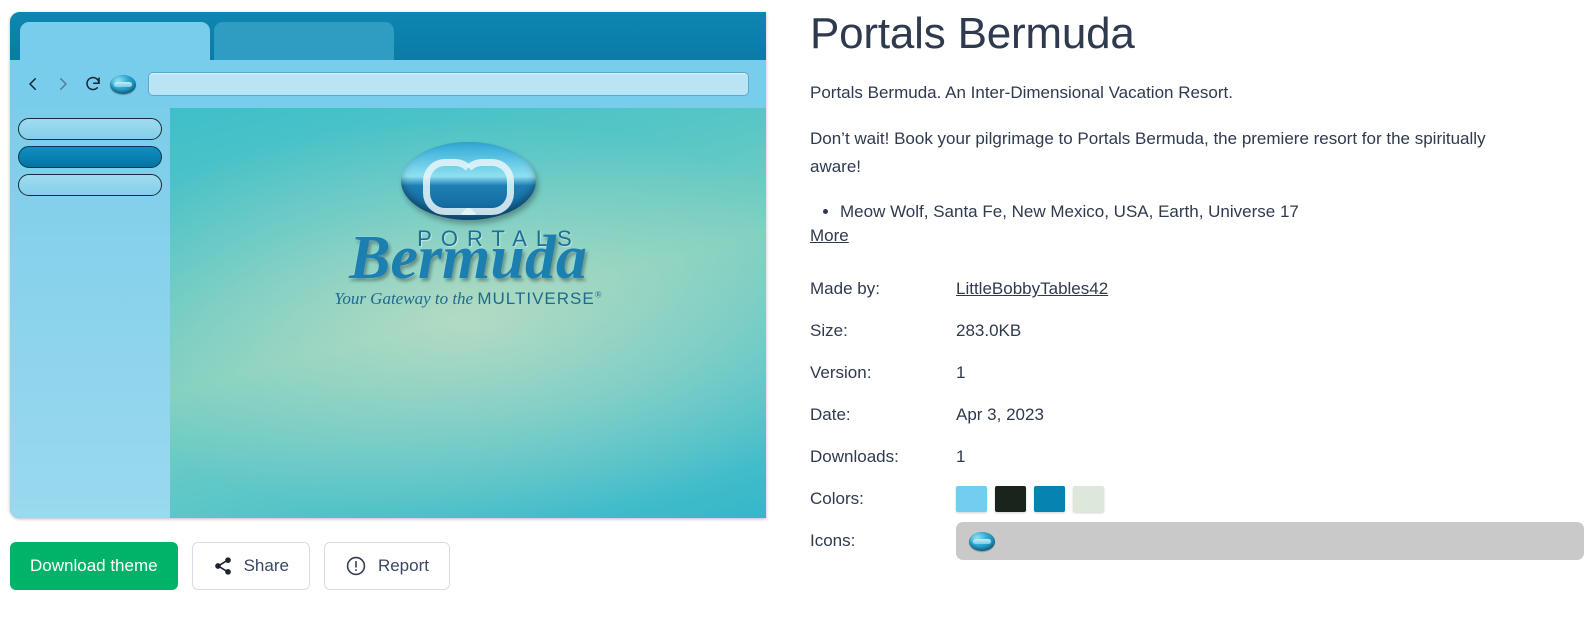  I want to click on download-theme-button: Download theme, so click(94, 566).